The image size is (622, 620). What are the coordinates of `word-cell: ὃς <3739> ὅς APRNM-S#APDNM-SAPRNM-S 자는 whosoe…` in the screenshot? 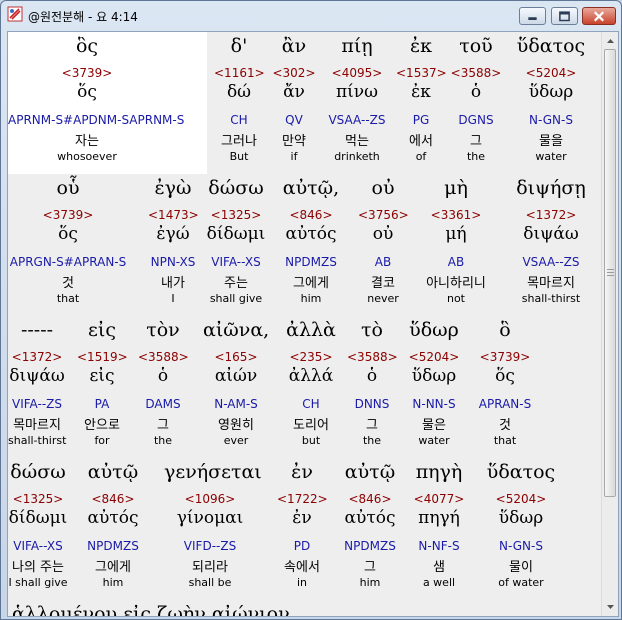 It's located at (107, 103).